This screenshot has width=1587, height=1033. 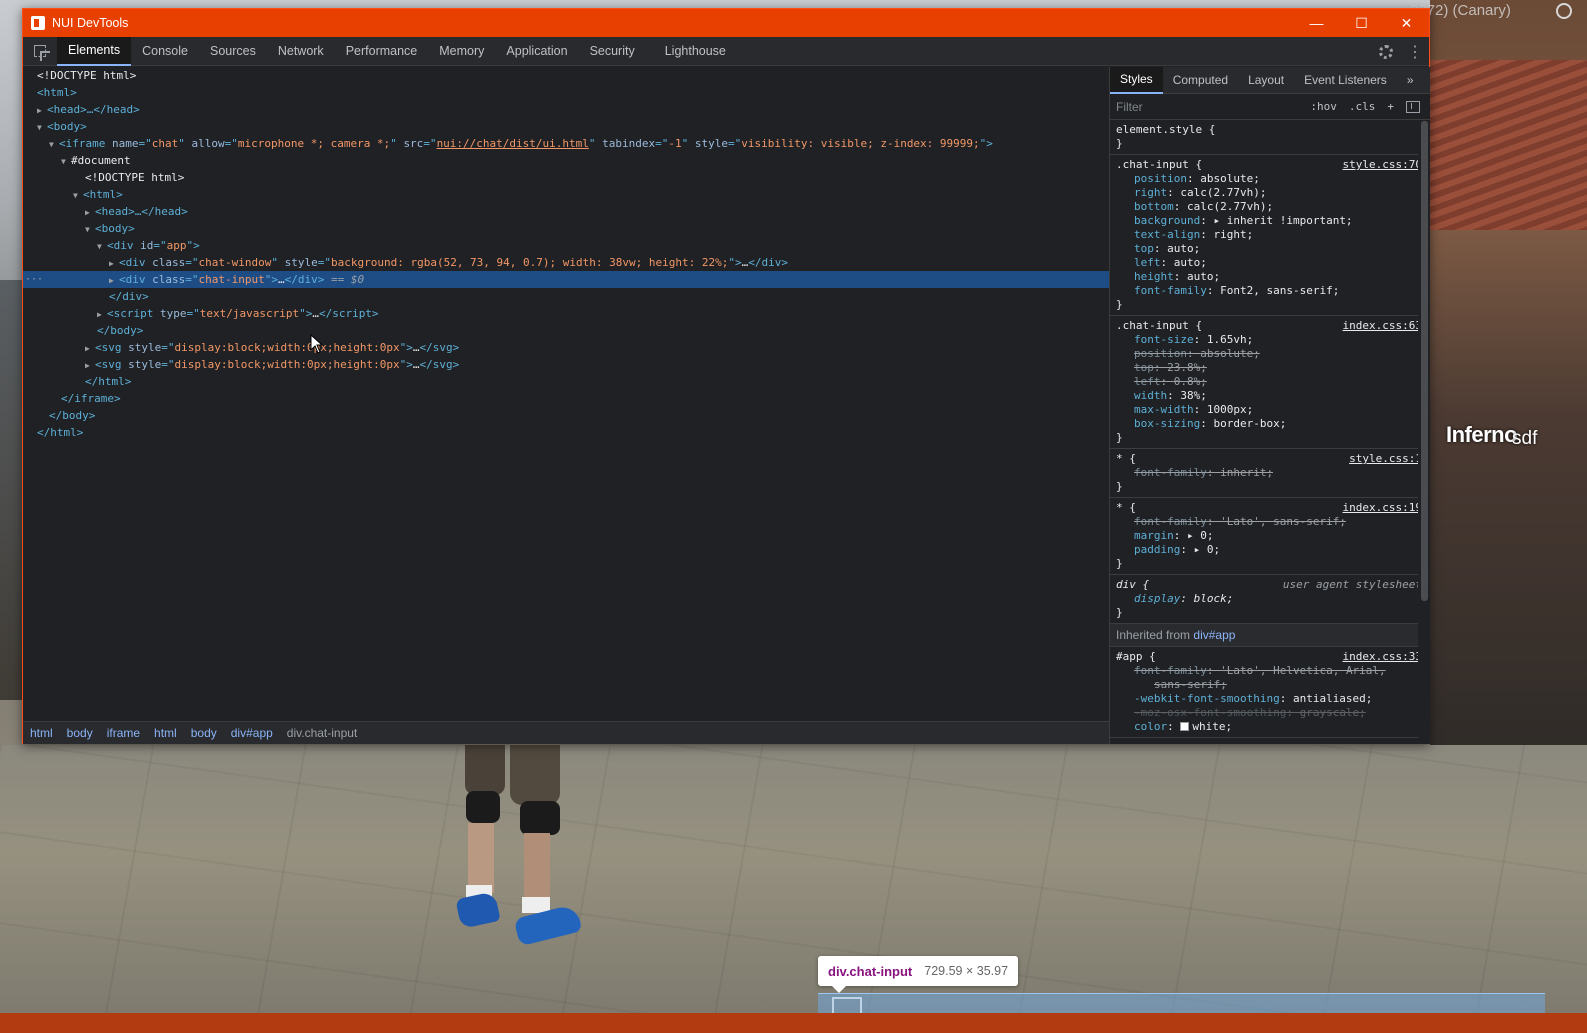 I want to click on tree-row: </div>, so click(x=566, y=296).